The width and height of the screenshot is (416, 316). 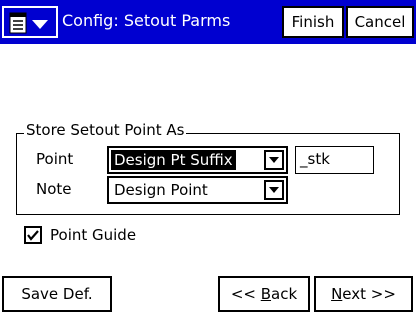 I want to click on note-dropdown: Design Point, so click(x=197, y=190).